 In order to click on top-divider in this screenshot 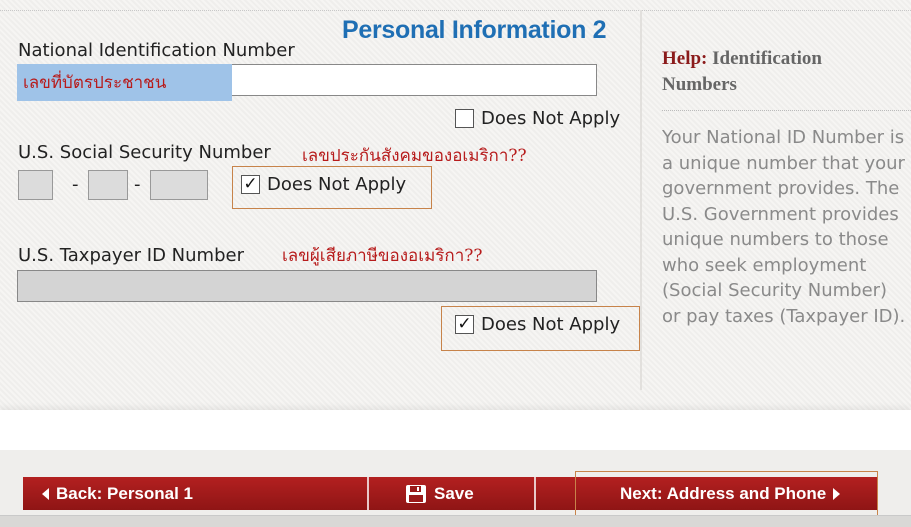, I will do `click(455, 5)`.